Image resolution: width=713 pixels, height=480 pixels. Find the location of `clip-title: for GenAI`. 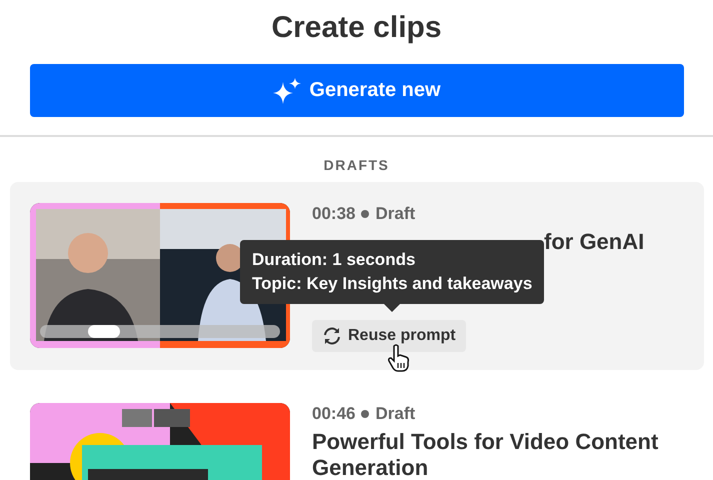

clip-title: for GenAI is located at coordinates (594, 242).